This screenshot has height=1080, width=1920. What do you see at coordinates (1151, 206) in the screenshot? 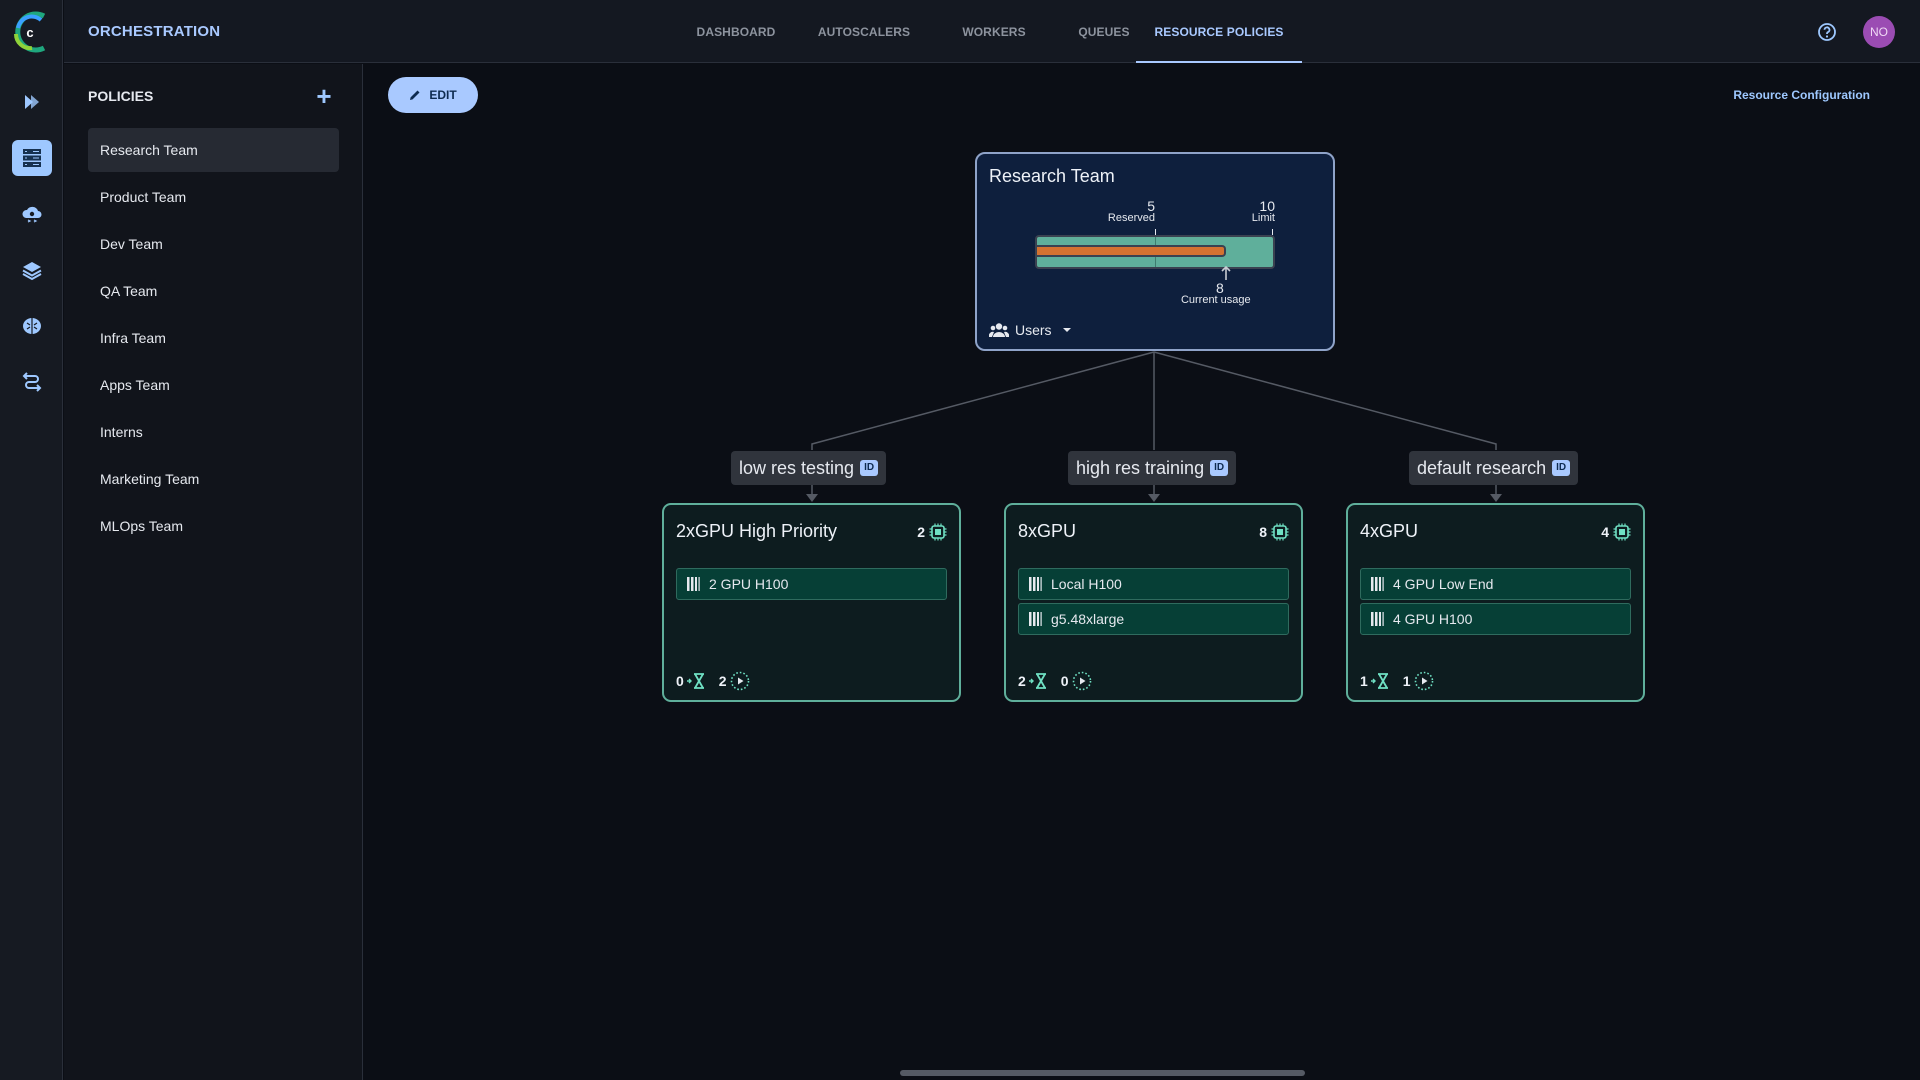
I see `reserved-value: 5` at bounding box center [1151, 206].